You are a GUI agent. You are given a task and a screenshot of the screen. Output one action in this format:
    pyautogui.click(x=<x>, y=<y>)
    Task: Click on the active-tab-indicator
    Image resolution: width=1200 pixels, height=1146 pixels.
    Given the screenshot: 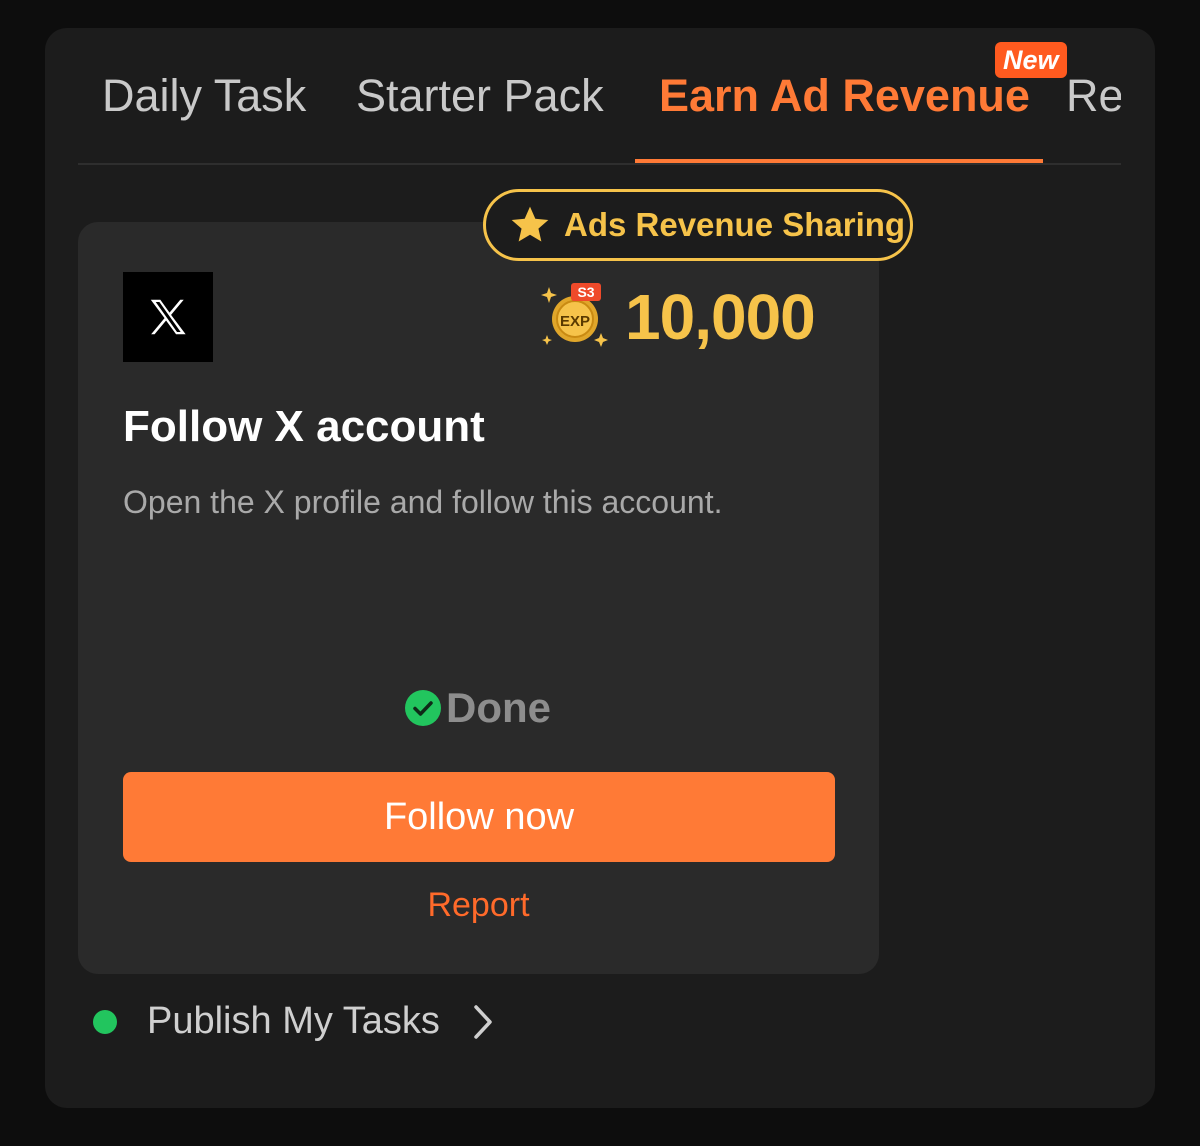 What is the action you would take?
    pyautogui.click(x=839, y=161)
    